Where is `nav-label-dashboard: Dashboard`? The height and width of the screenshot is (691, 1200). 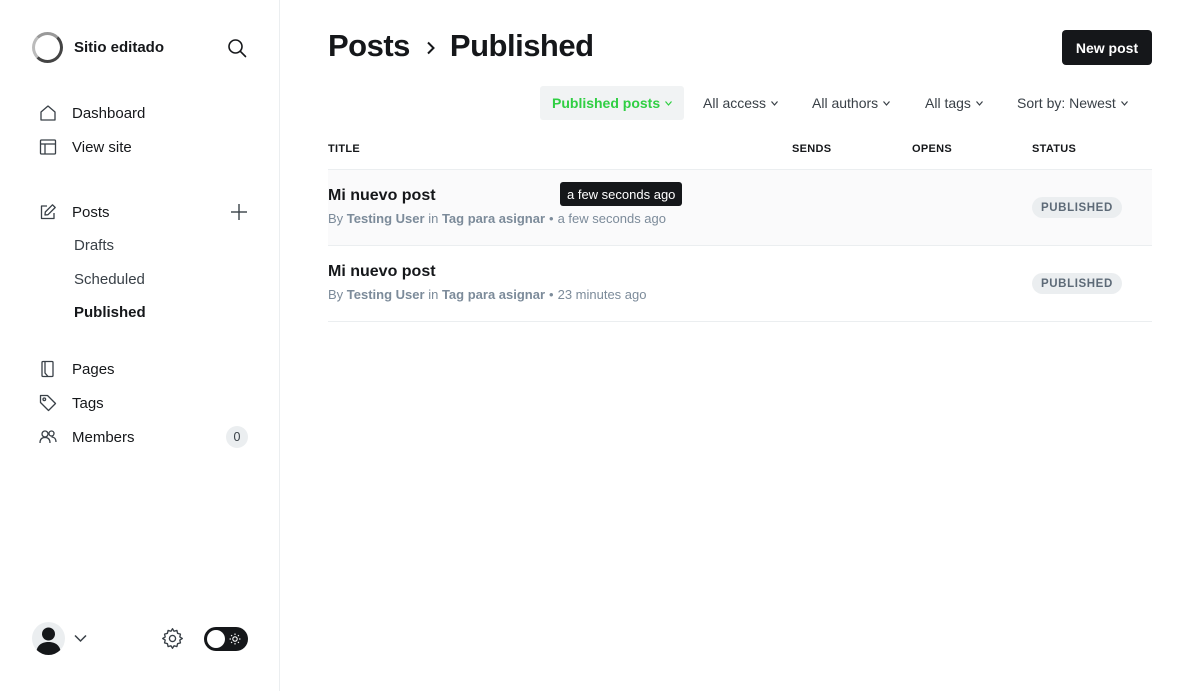 nav-label-dashboard: Dashboard is located at coordinates (109, 113).